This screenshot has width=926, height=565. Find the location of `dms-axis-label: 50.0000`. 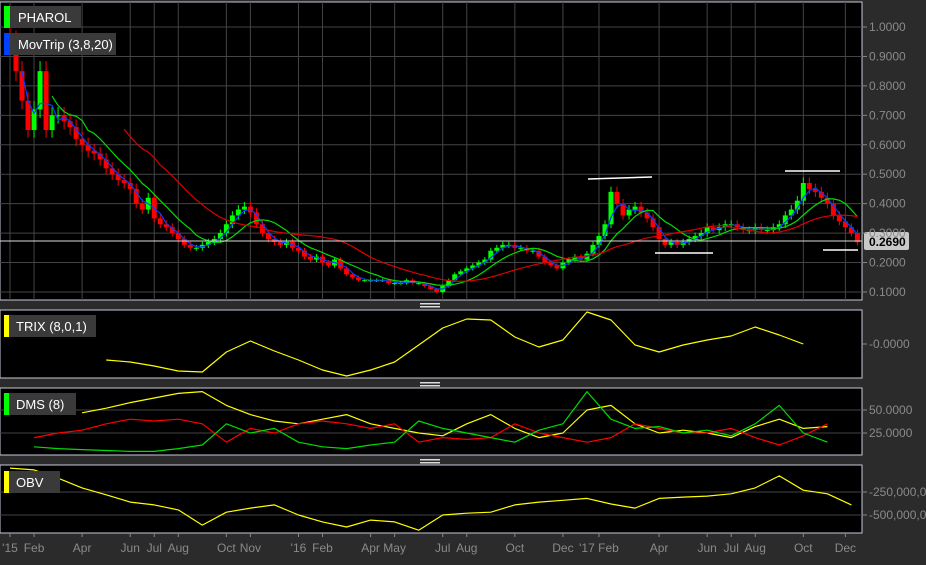

dms-axis-label: 50.0000 is located at coordinates (891, 410).